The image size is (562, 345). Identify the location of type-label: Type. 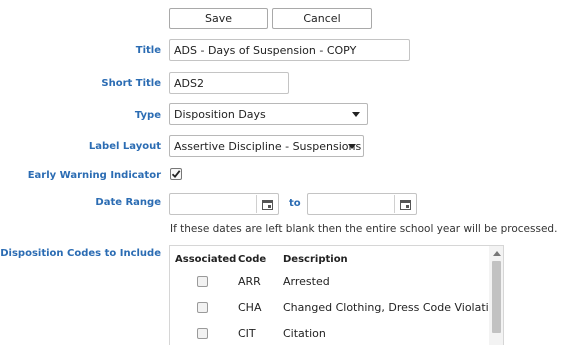
(147, 115).